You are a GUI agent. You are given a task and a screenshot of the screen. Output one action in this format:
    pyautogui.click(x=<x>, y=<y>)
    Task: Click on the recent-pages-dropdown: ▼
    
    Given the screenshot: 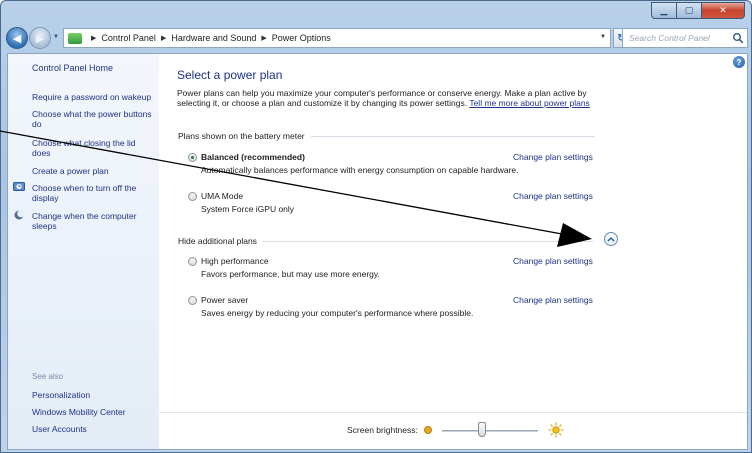 What is the action you would take?
    pyautogui.click(x=56, y=37)
    